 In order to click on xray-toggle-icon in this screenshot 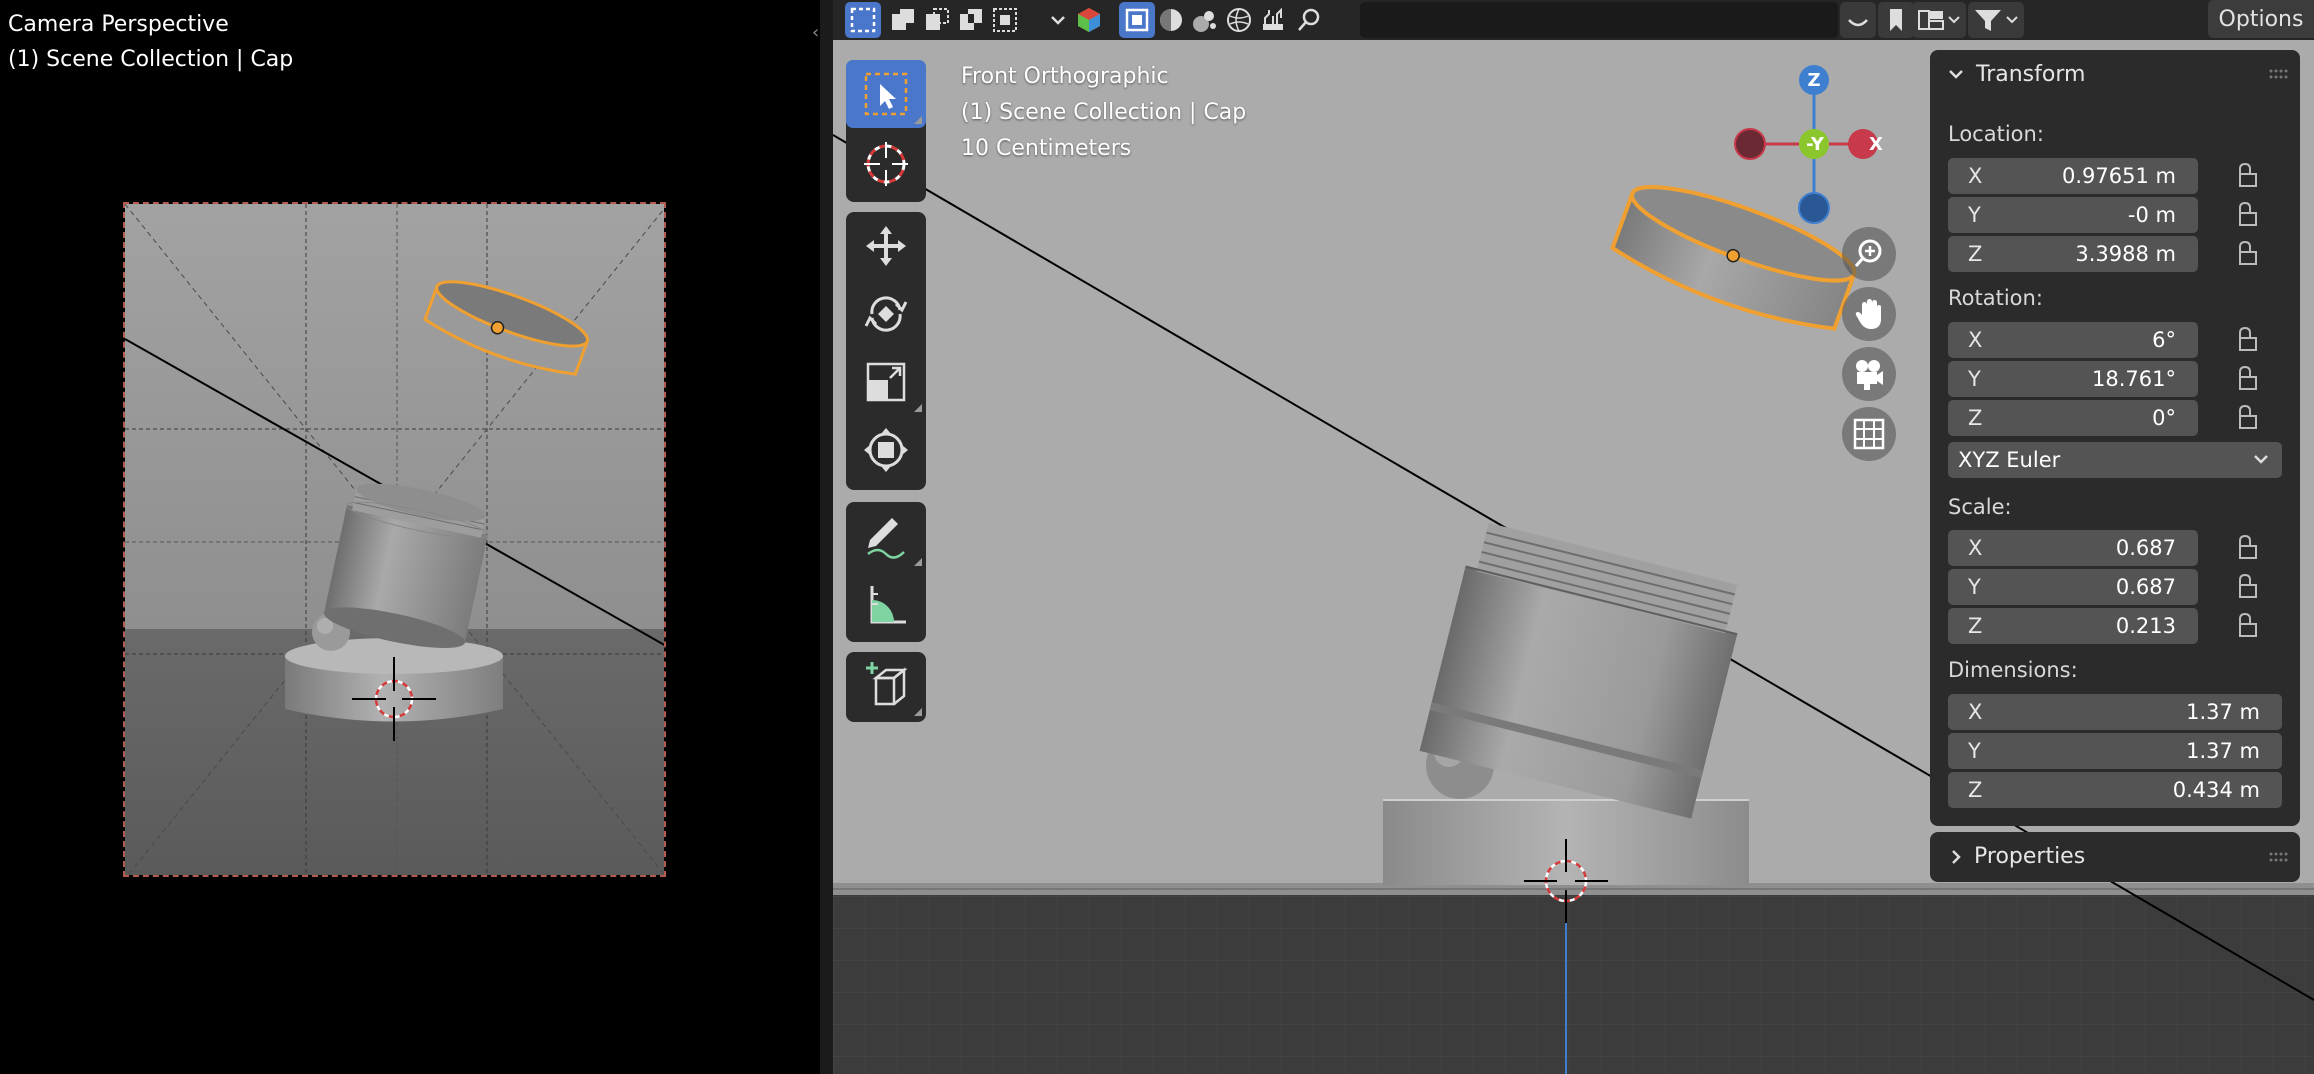, I will do `click(1137, 20)`.